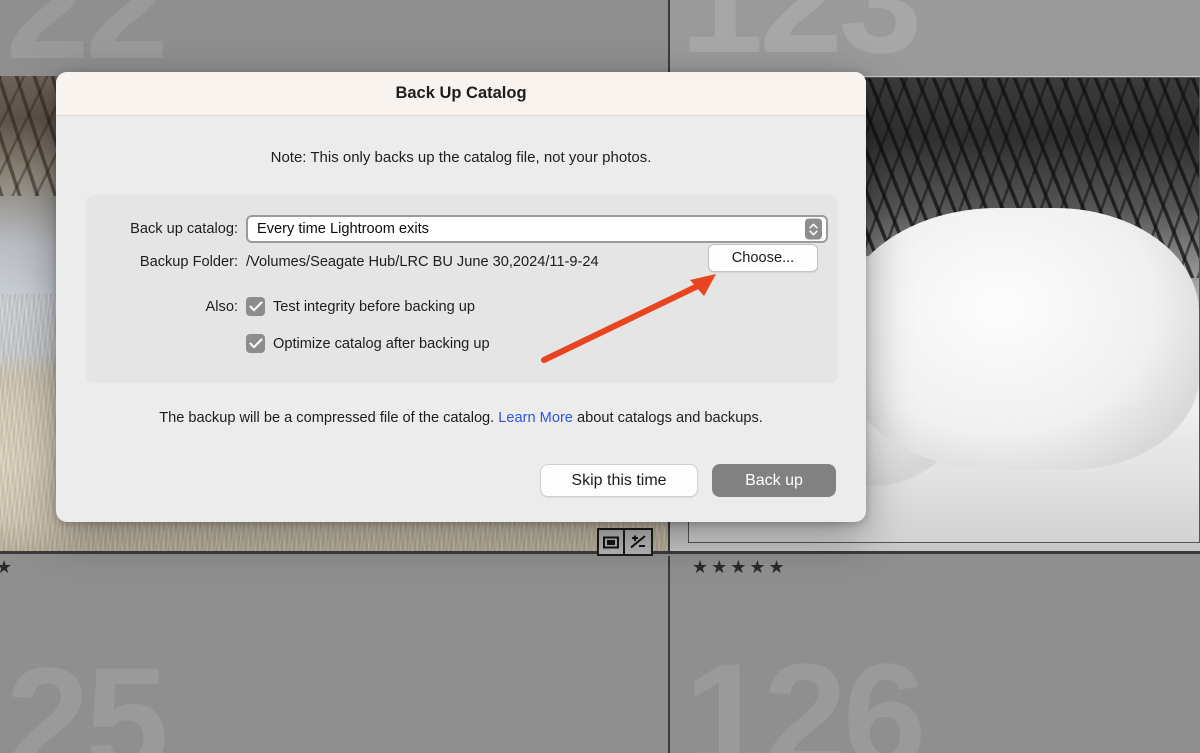 The width and height of the screenshot is (1200, 753). Describe the element at coordinates (188, 262) in the screenshot. I see `backup-folder-label: Backup Folder:` at that location.